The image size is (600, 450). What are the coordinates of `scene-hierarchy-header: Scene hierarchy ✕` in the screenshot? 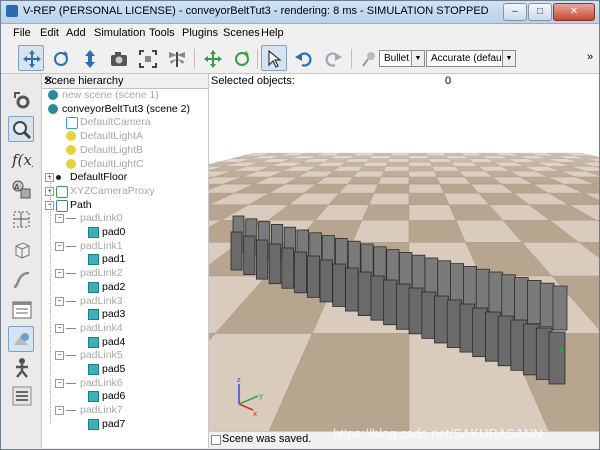 It's located at (125, 81).